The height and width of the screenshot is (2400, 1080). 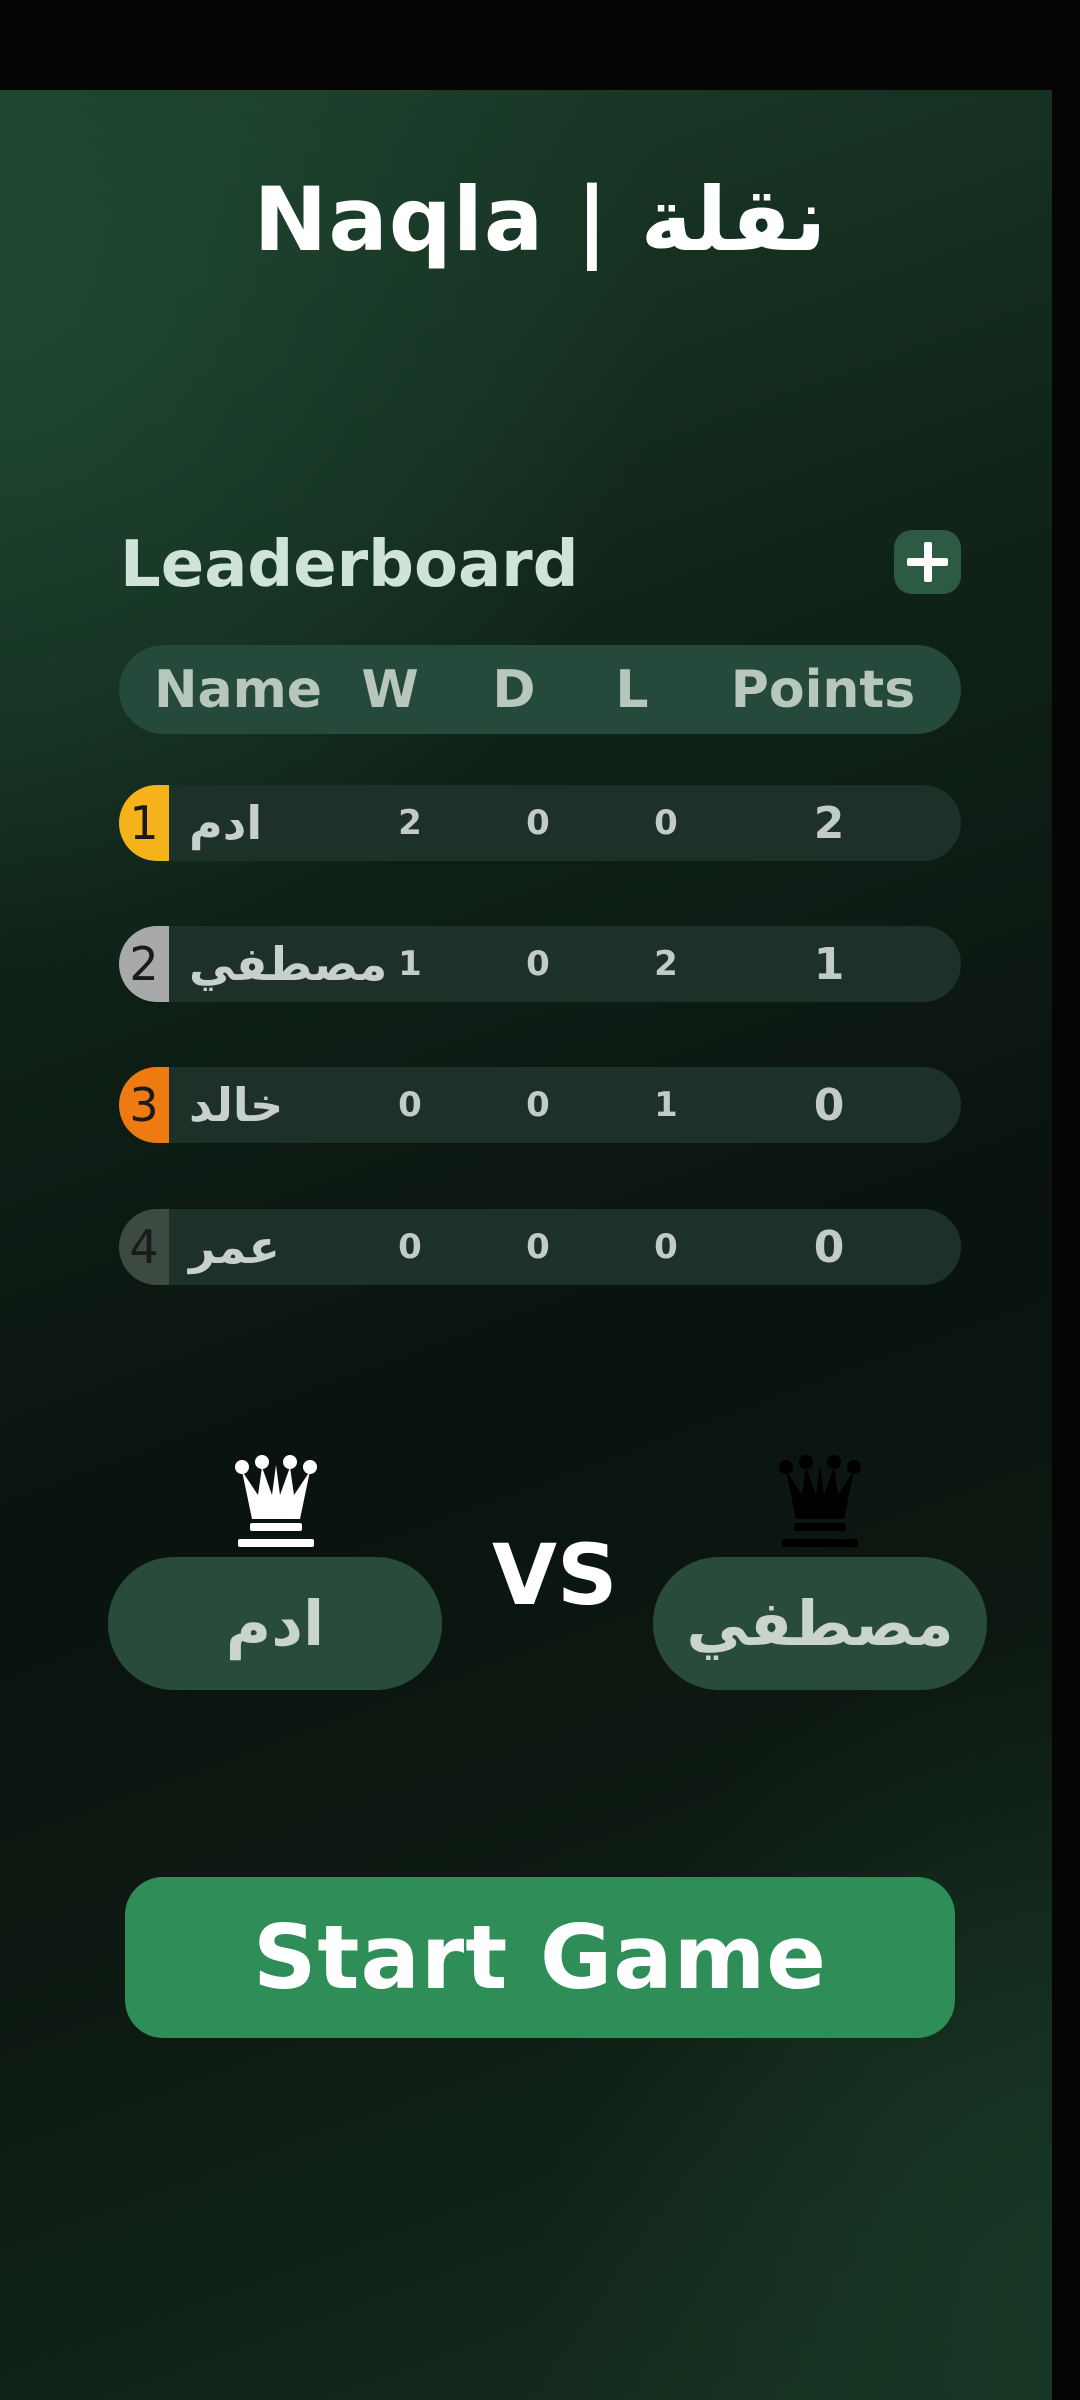 What do you see at coordinates (275, 1623) in the screenshot?
I see `white-player-button: ادم` at bounding box center [275, 1623].